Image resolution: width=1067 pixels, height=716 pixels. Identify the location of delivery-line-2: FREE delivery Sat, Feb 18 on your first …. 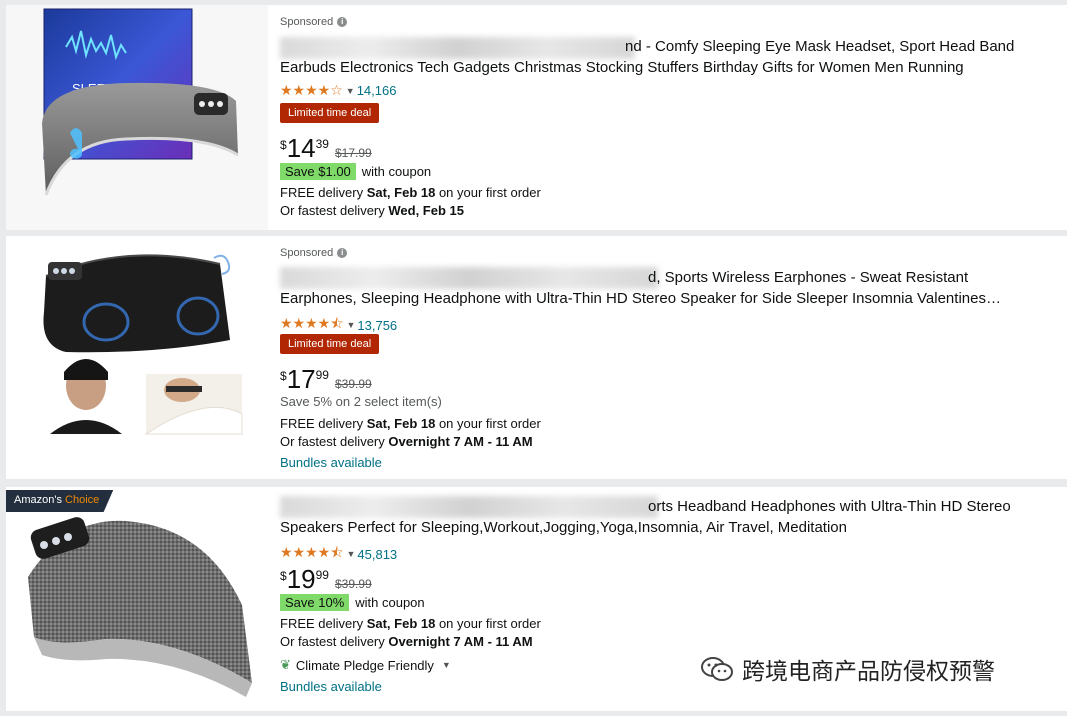
(410, 423).